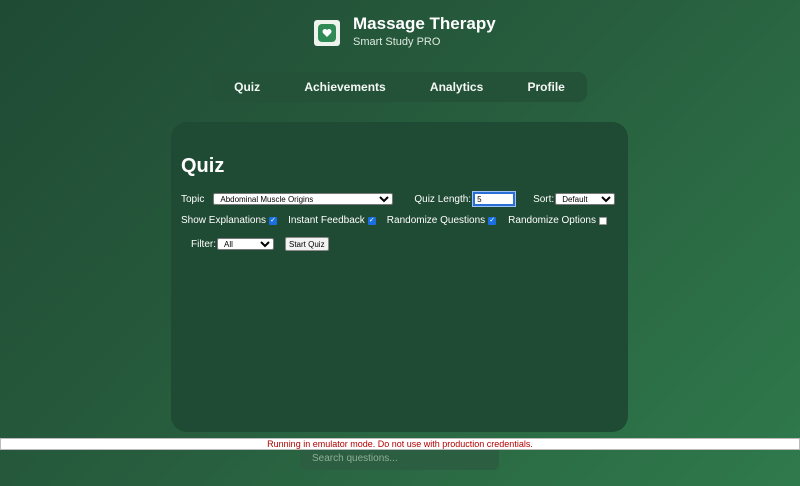 The width and height of the screenshot is (800, 486). I want to click on start-quiz-button: Start Quiz, so click(307, 244).